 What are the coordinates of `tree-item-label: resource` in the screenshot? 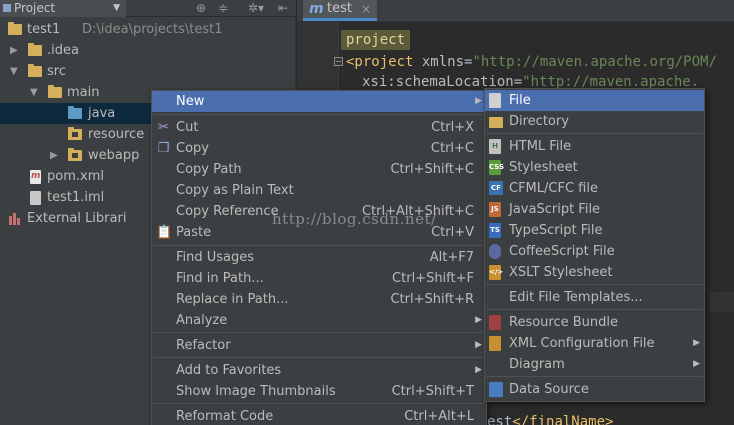 It's located at (116, 134).